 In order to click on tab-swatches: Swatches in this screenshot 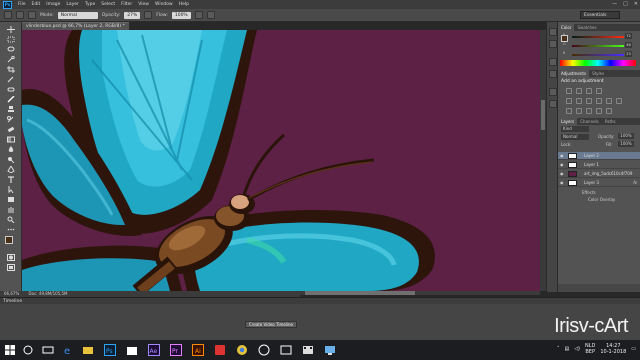, I will do `click(586, 27)`.